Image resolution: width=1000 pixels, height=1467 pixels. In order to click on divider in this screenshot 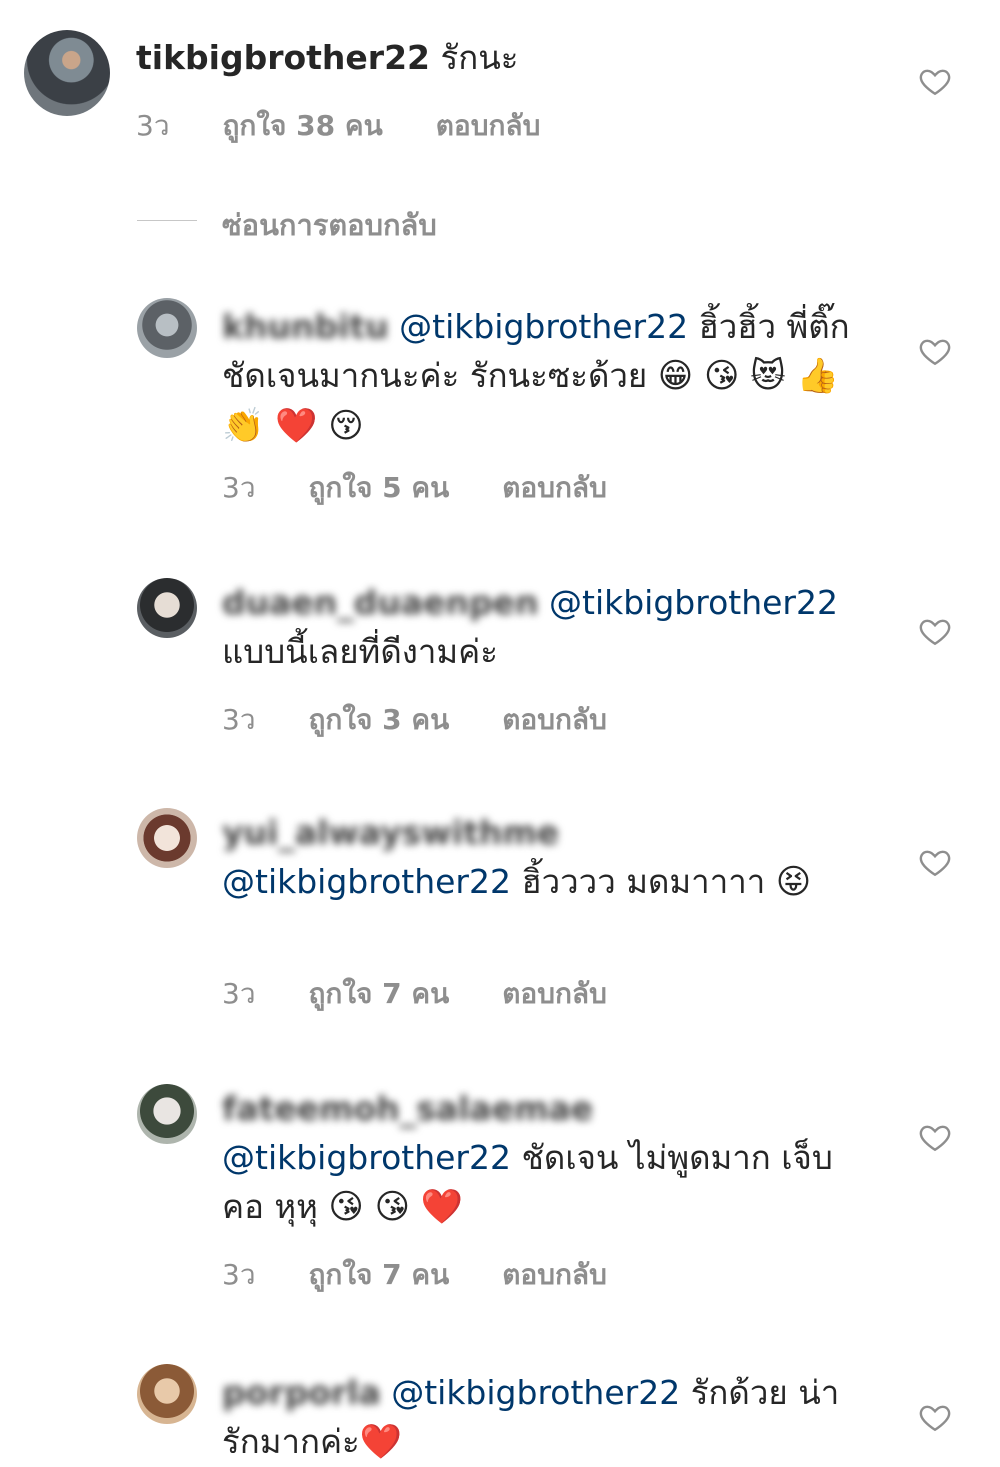, I will do `click(167, 220)`.